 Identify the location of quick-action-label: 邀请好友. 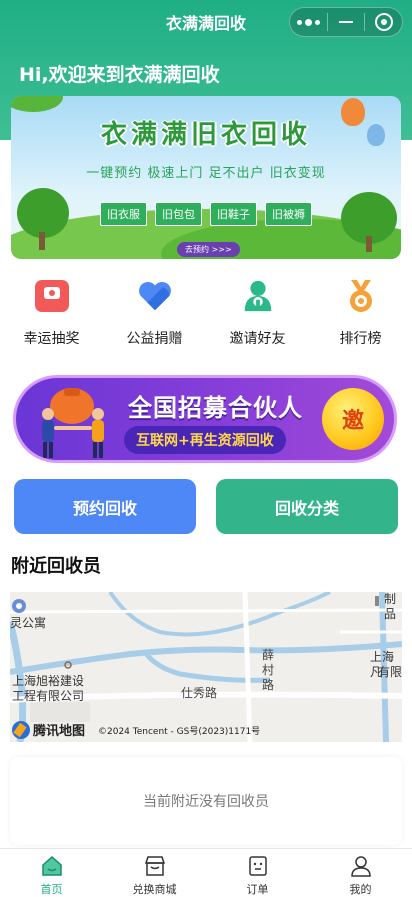
(257, 339).